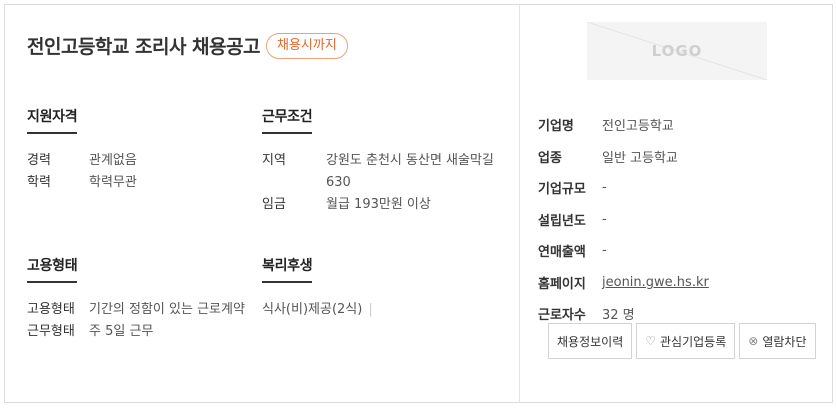  I want to click on employment-row-type: 고용형태 기간의 정함이 있는 근로계약, so click(142, 310).